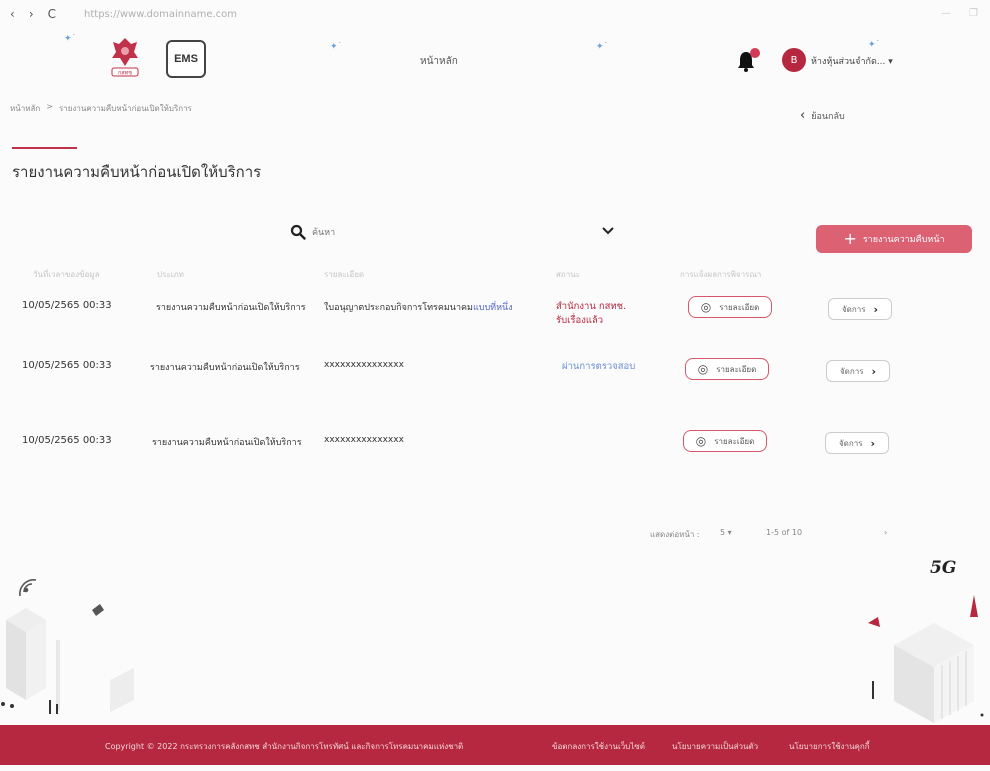 The height and width of the screenshot is (771, 990). What do you see at coordinates (874, 622) in the screenshot?
I see `pin-icon` at bounding box center [874, 622].